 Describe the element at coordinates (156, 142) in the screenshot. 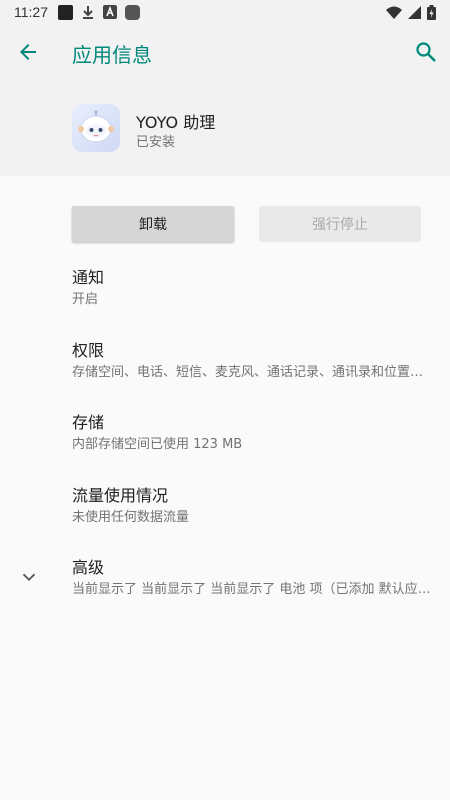

I see `app-install-status: 已安装` at that location.